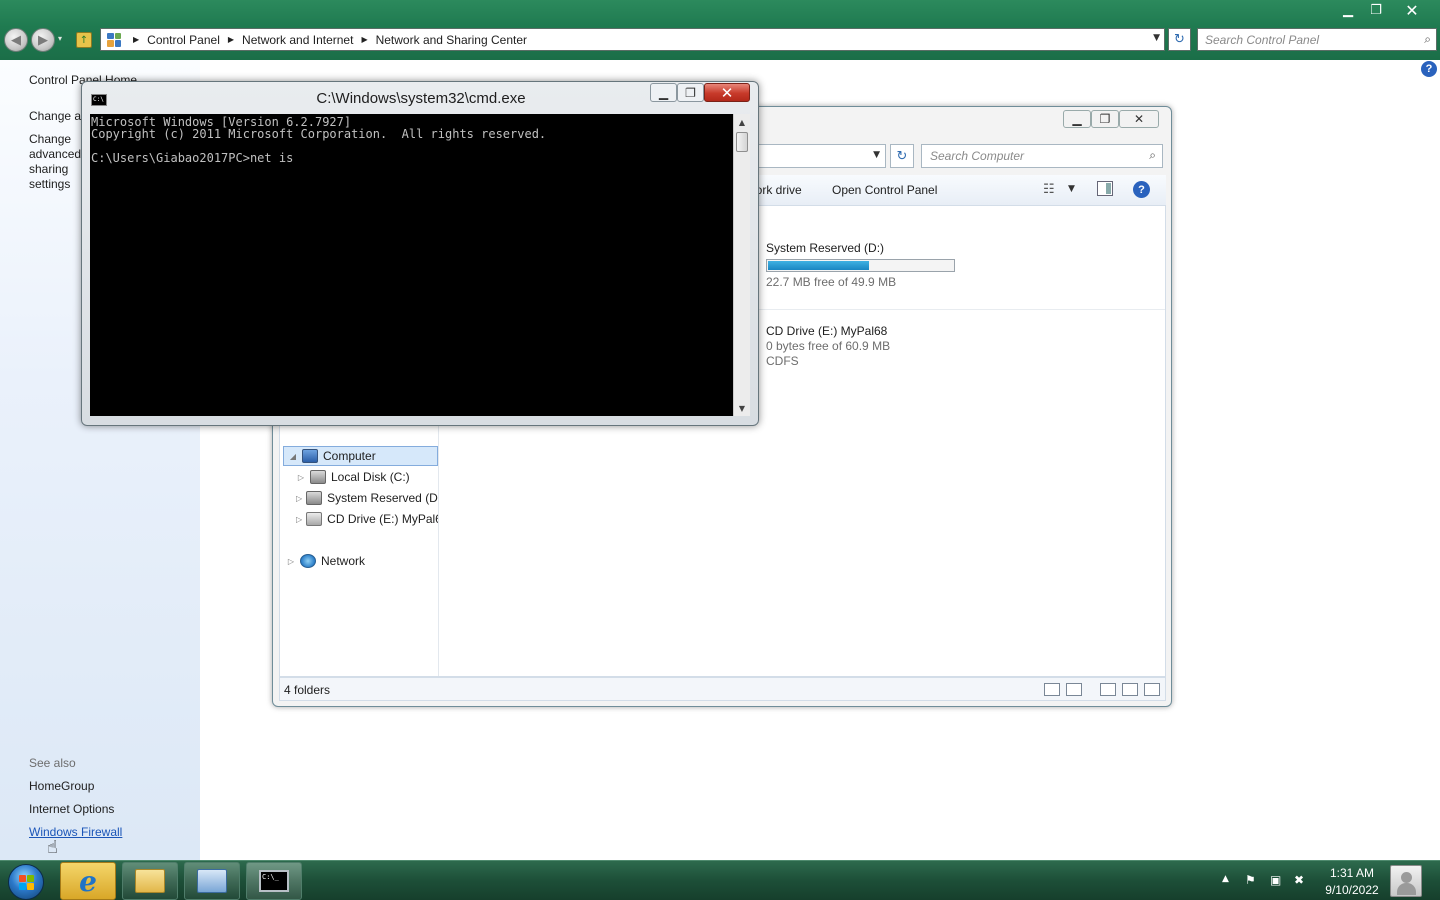 The image size is (1440, 900). I want to click on open-control-panel-button: Open Control Panel, so click(884, 190).